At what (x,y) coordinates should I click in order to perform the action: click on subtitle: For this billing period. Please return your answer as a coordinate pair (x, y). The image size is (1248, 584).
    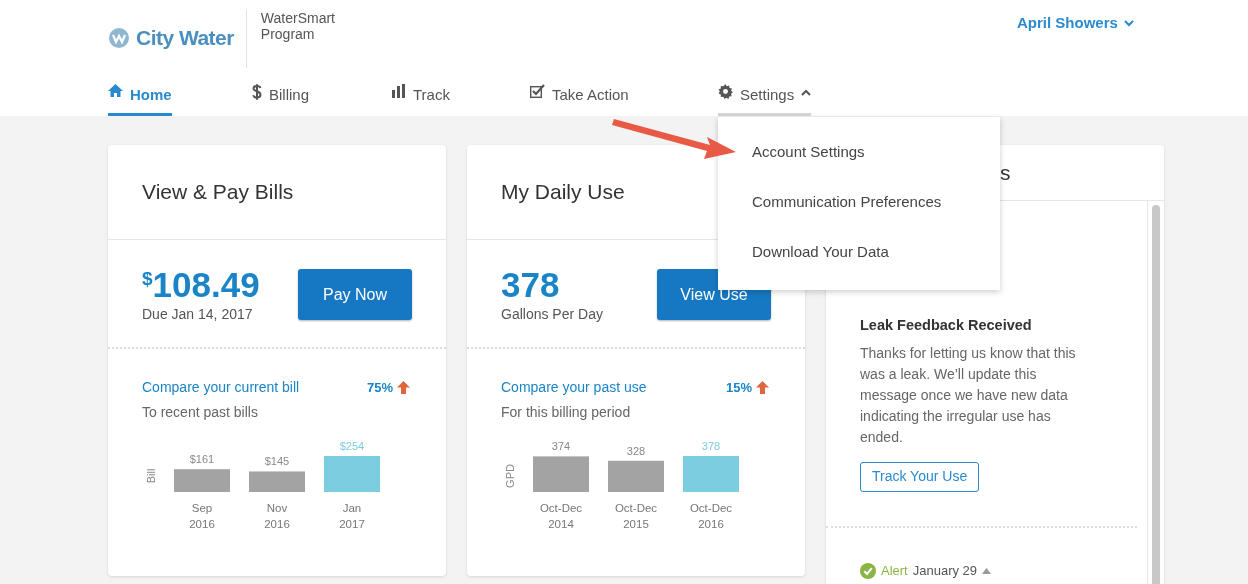
    Looking at the image, I should click on (566, 412).